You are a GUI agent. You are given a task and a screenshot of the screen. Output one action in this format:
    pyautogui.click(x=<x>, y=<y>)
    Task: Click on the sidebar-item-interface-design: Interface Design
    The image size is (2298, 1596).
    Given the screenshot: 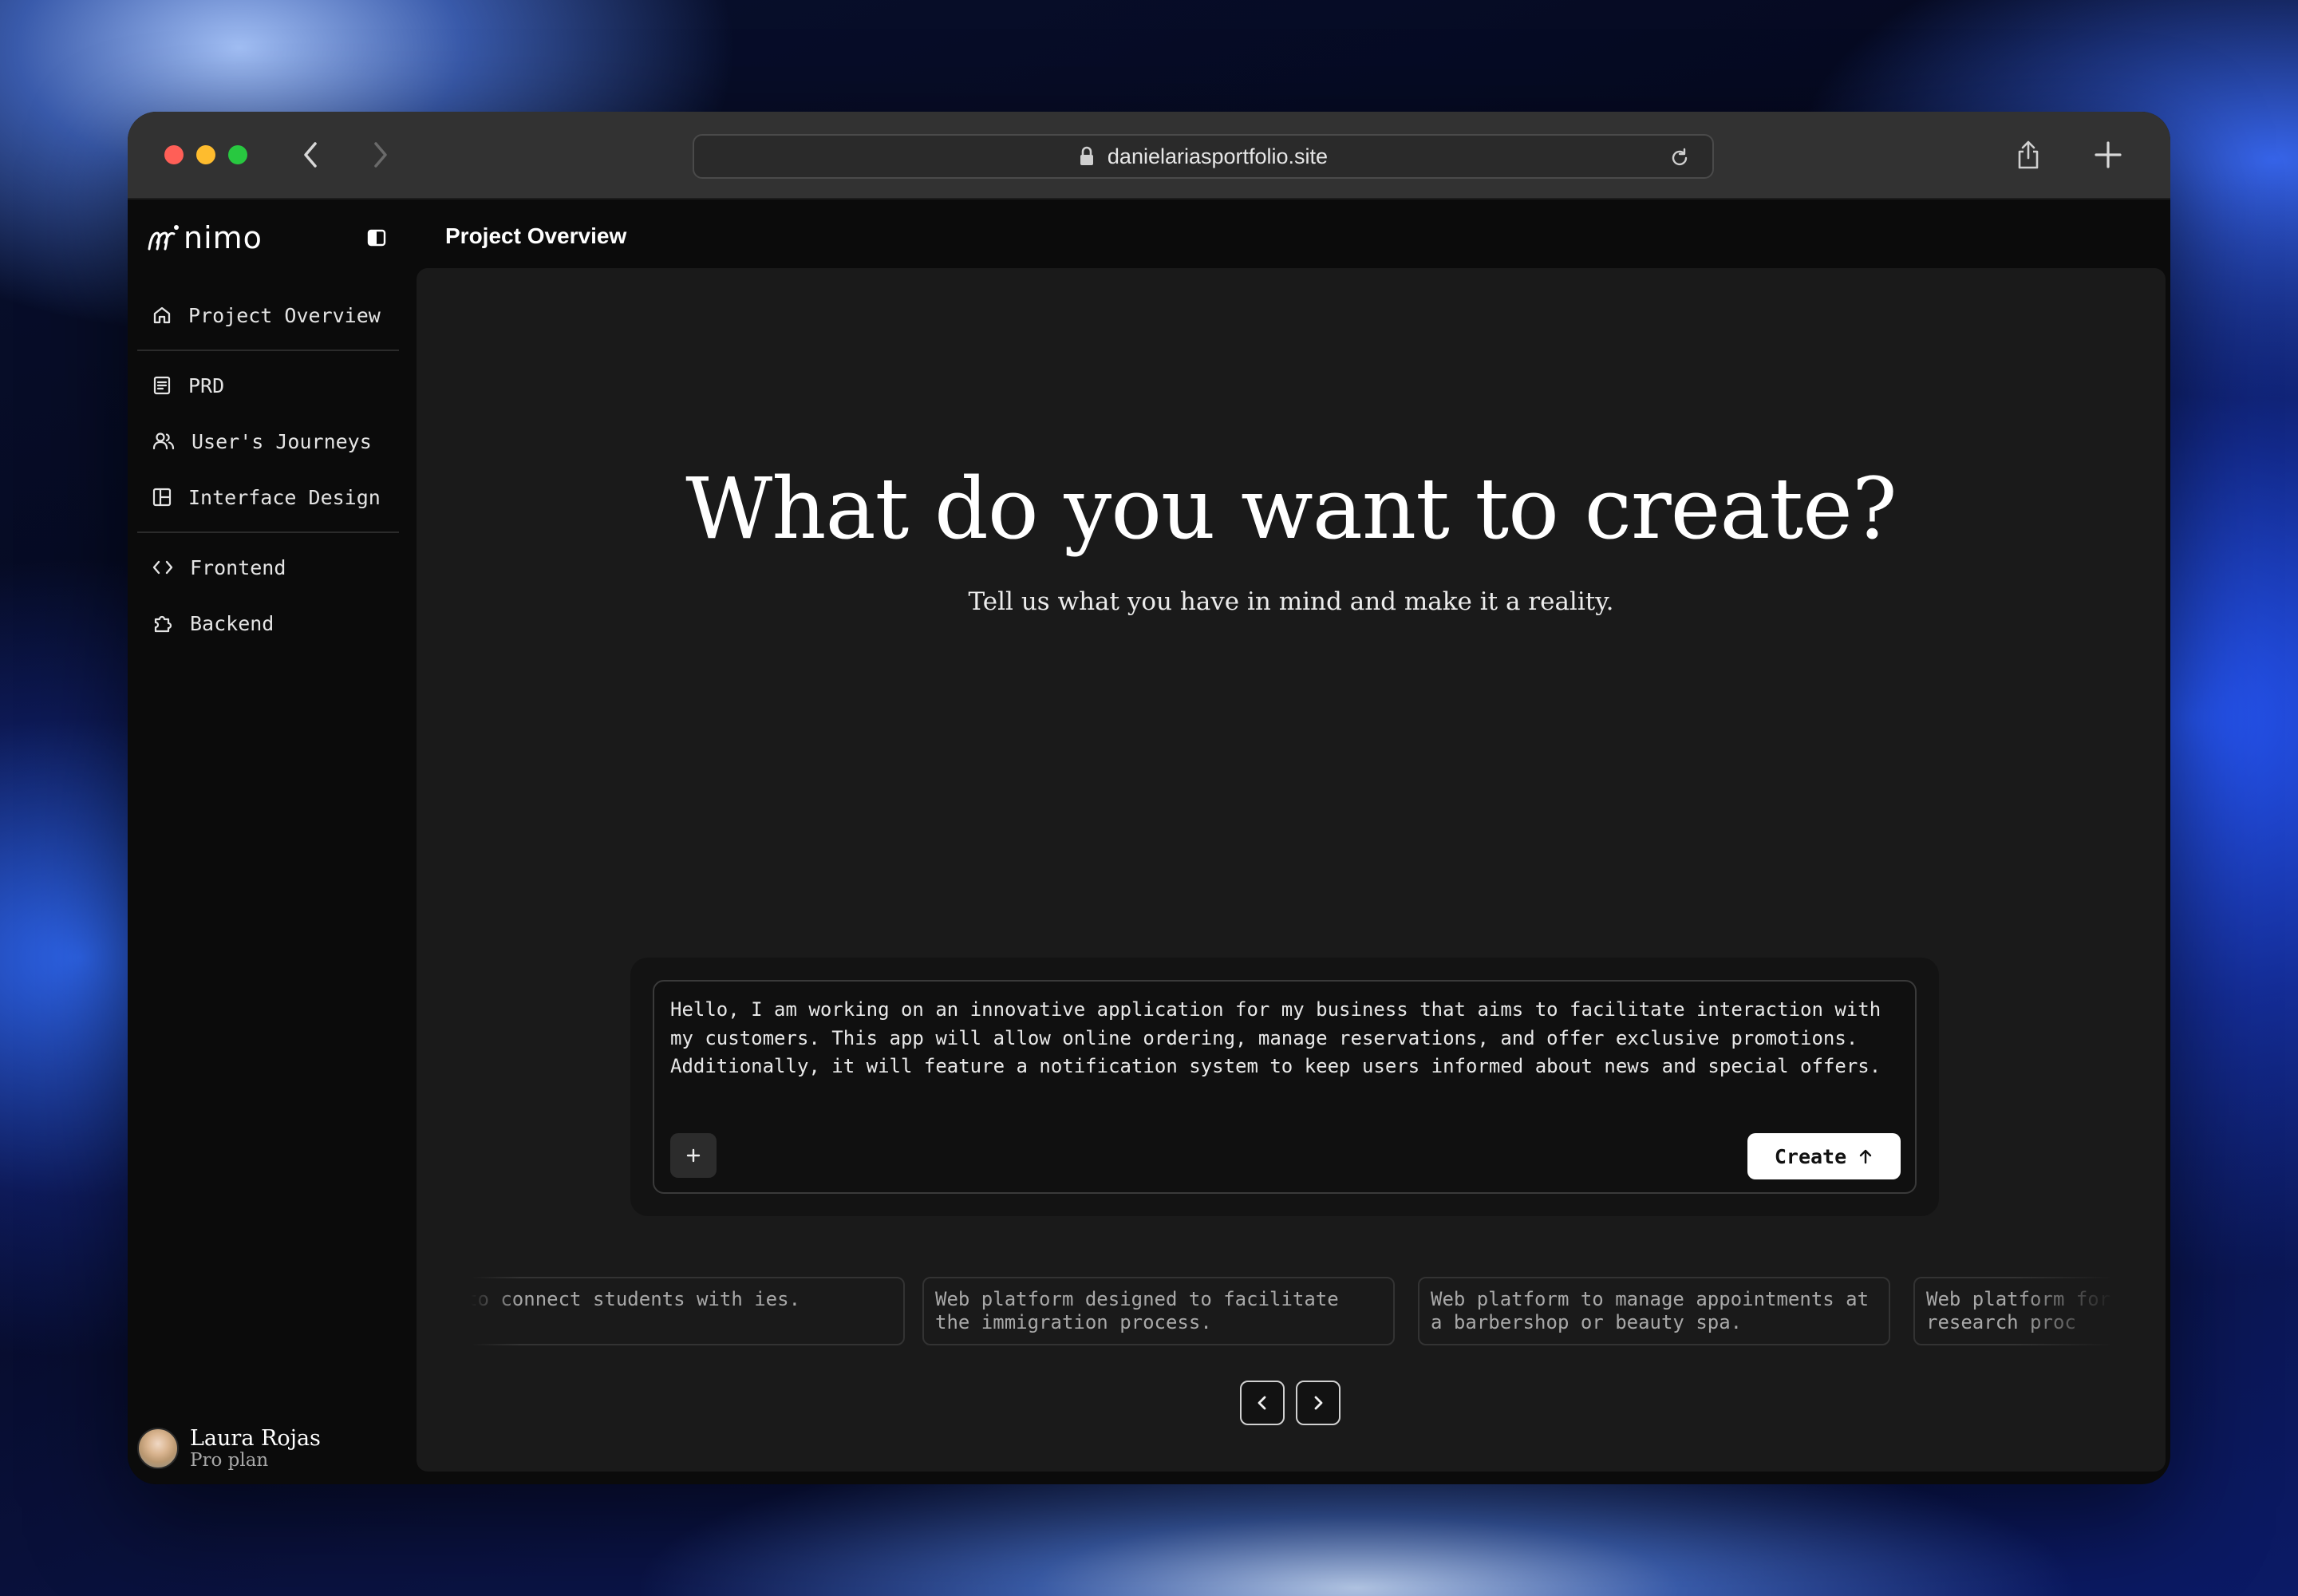 What is the action you would take?
    pyautogui.click(x=268, y=497)
    